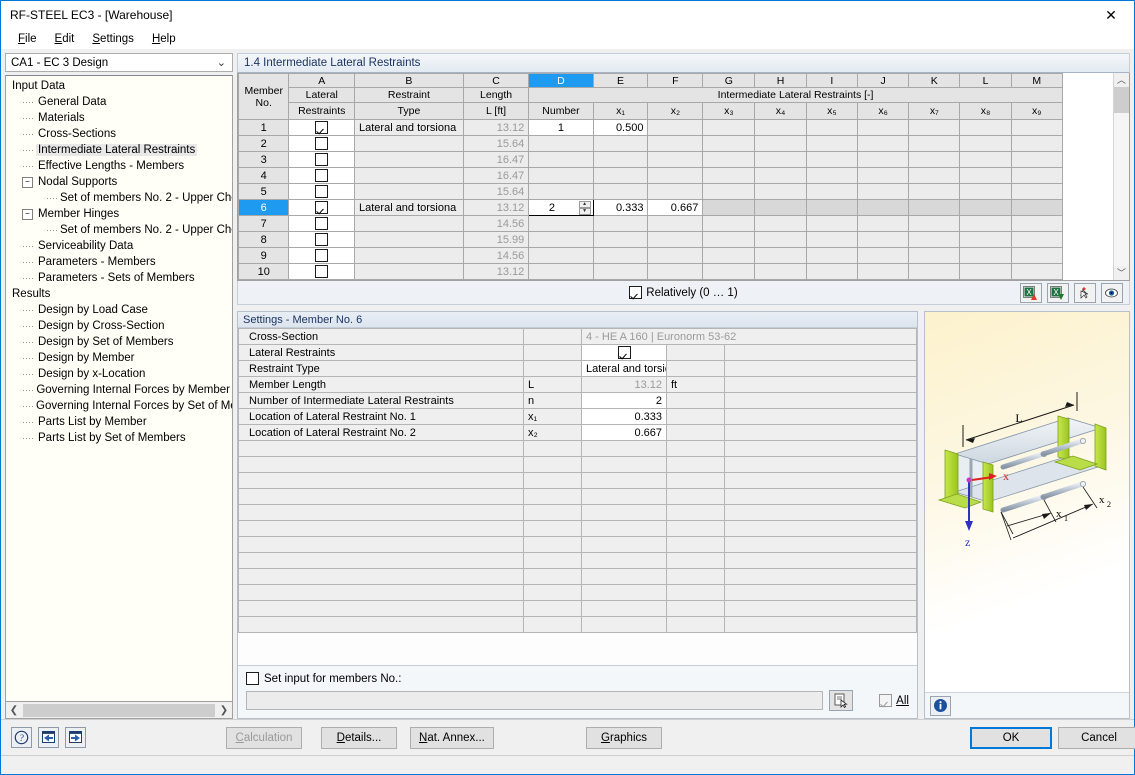 The width and height of the screenshot is (1135, 775). Describe the element at coordinates (624, 432) in the screenshot. I see `settings-value-6: 0.667` at that location.